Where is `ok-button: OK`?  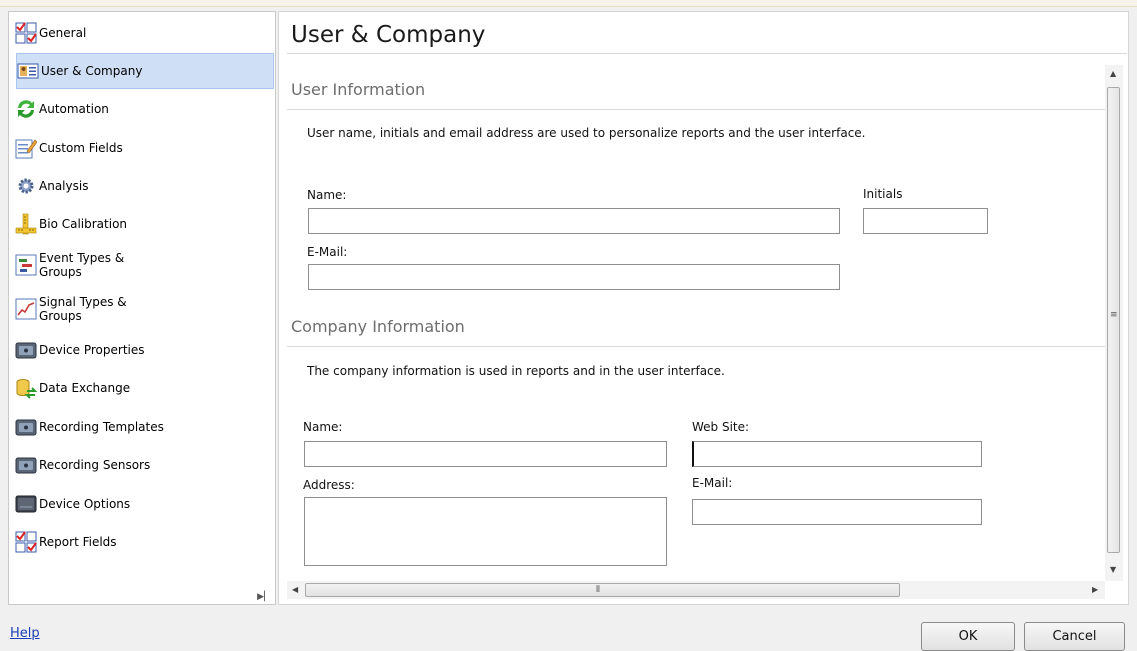
ok-button: OK is located at coordinates (968, 636).